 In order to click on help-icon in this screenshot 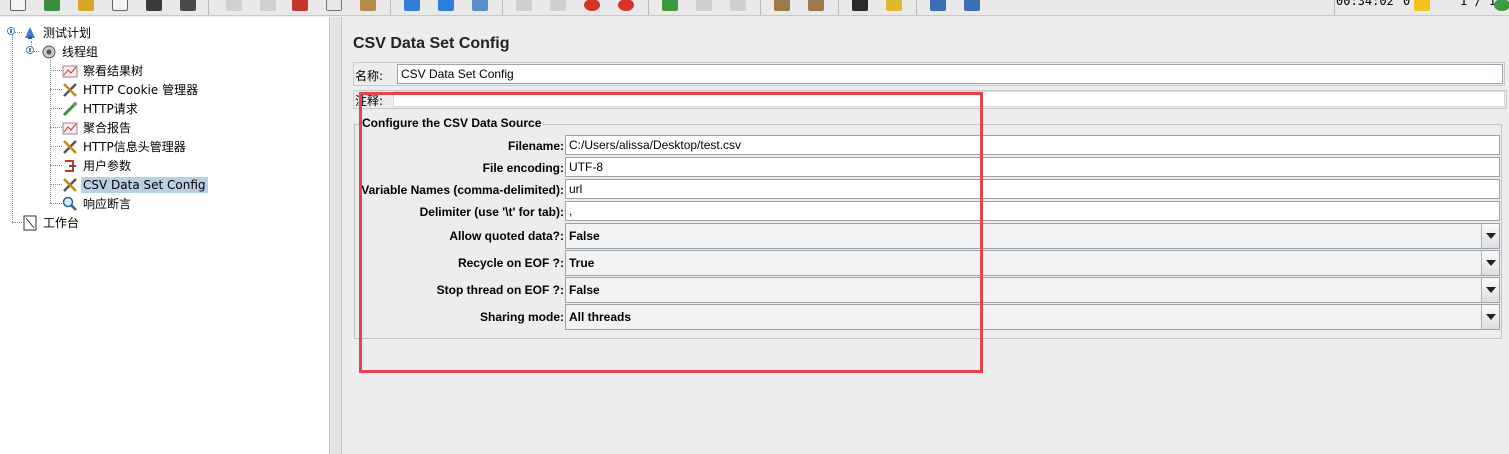, I will do `click(972, 7)`.